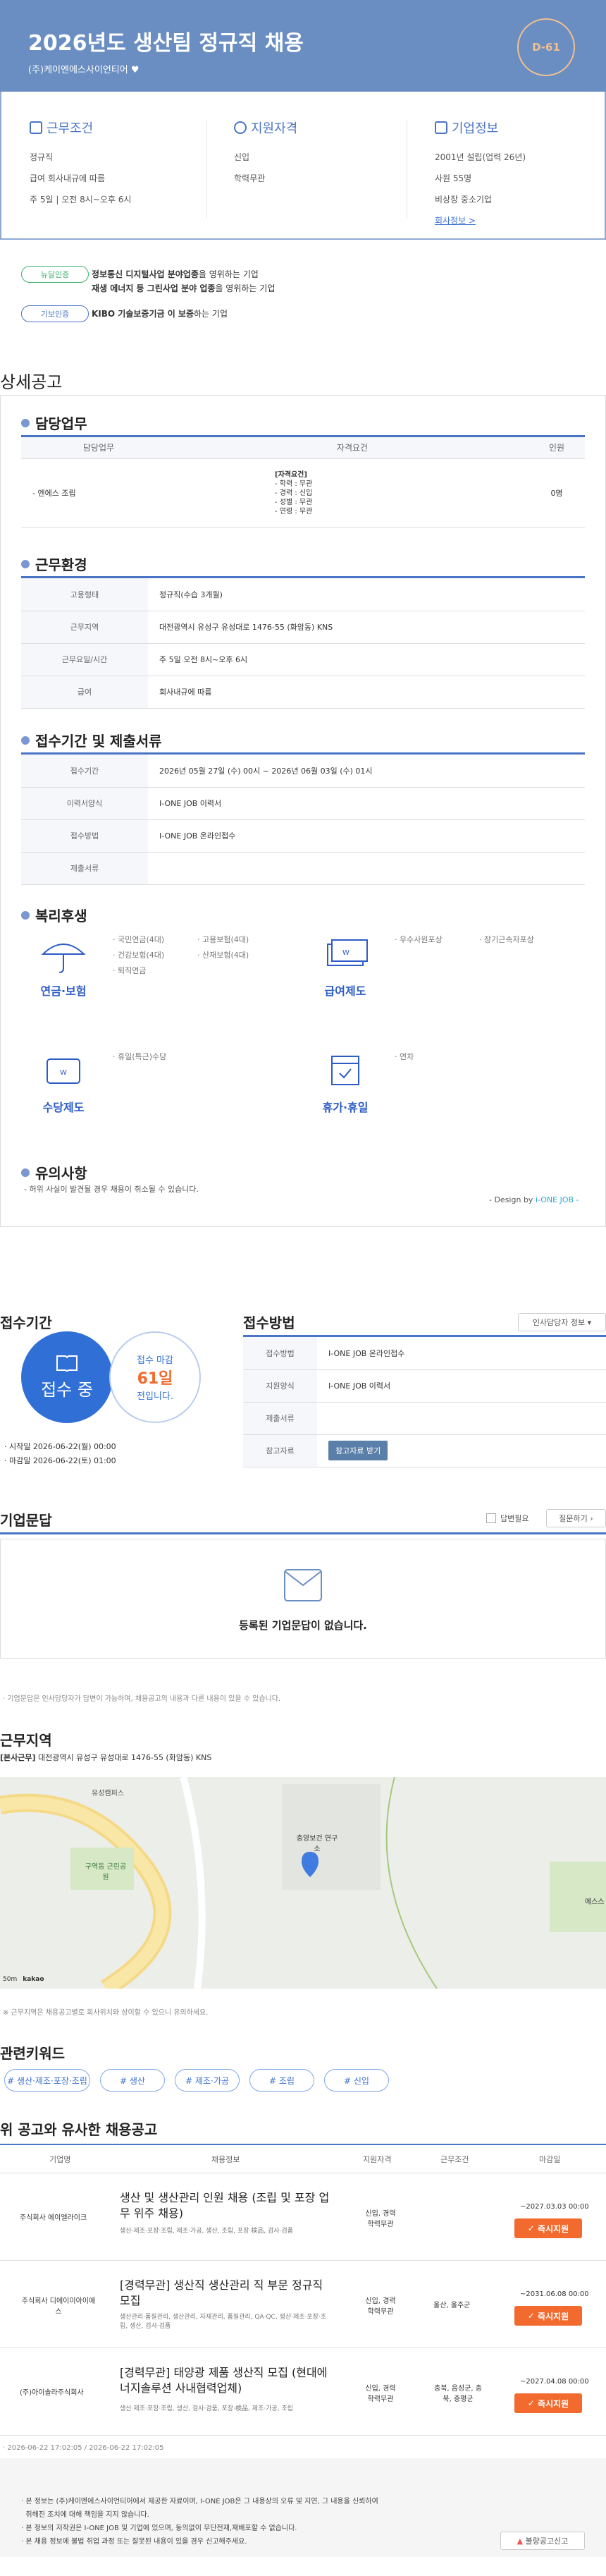 The width and height of the screenshot is (606, 2576). Describe the element at coordinates (106, 2013) in the screenshot. I see `location-note: ※ 근무지역은 채용공고별로 회사위치와 상이할 수 있으니 유의하세요.` at that location.